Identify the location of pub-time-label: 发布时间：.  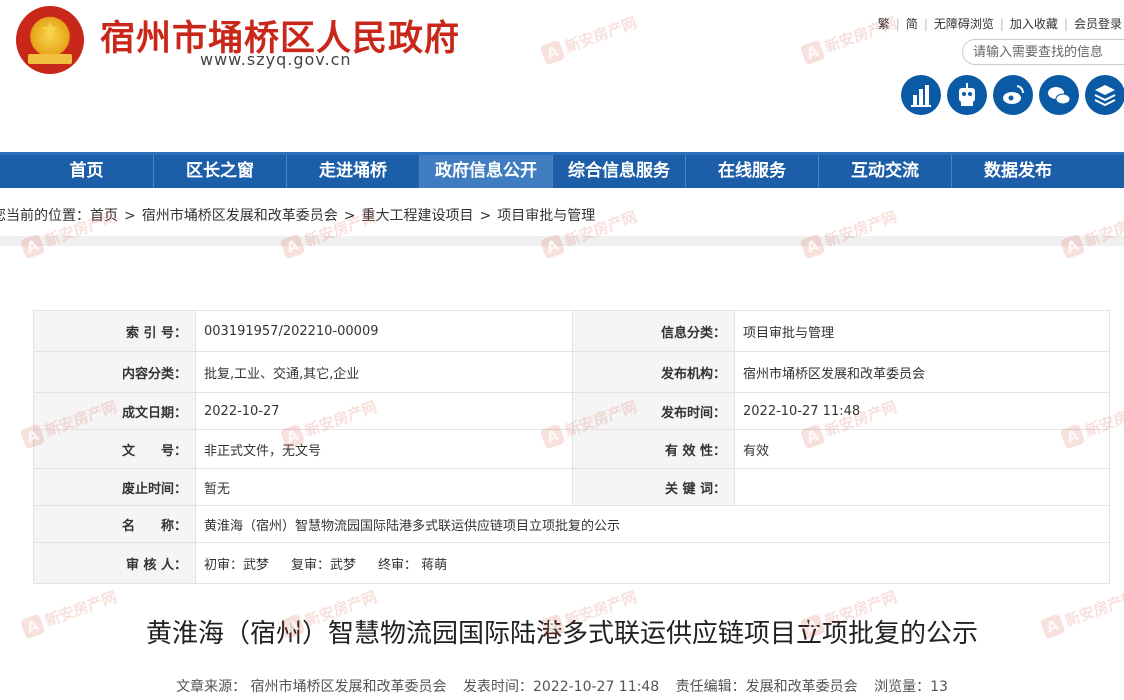
(653, 411).